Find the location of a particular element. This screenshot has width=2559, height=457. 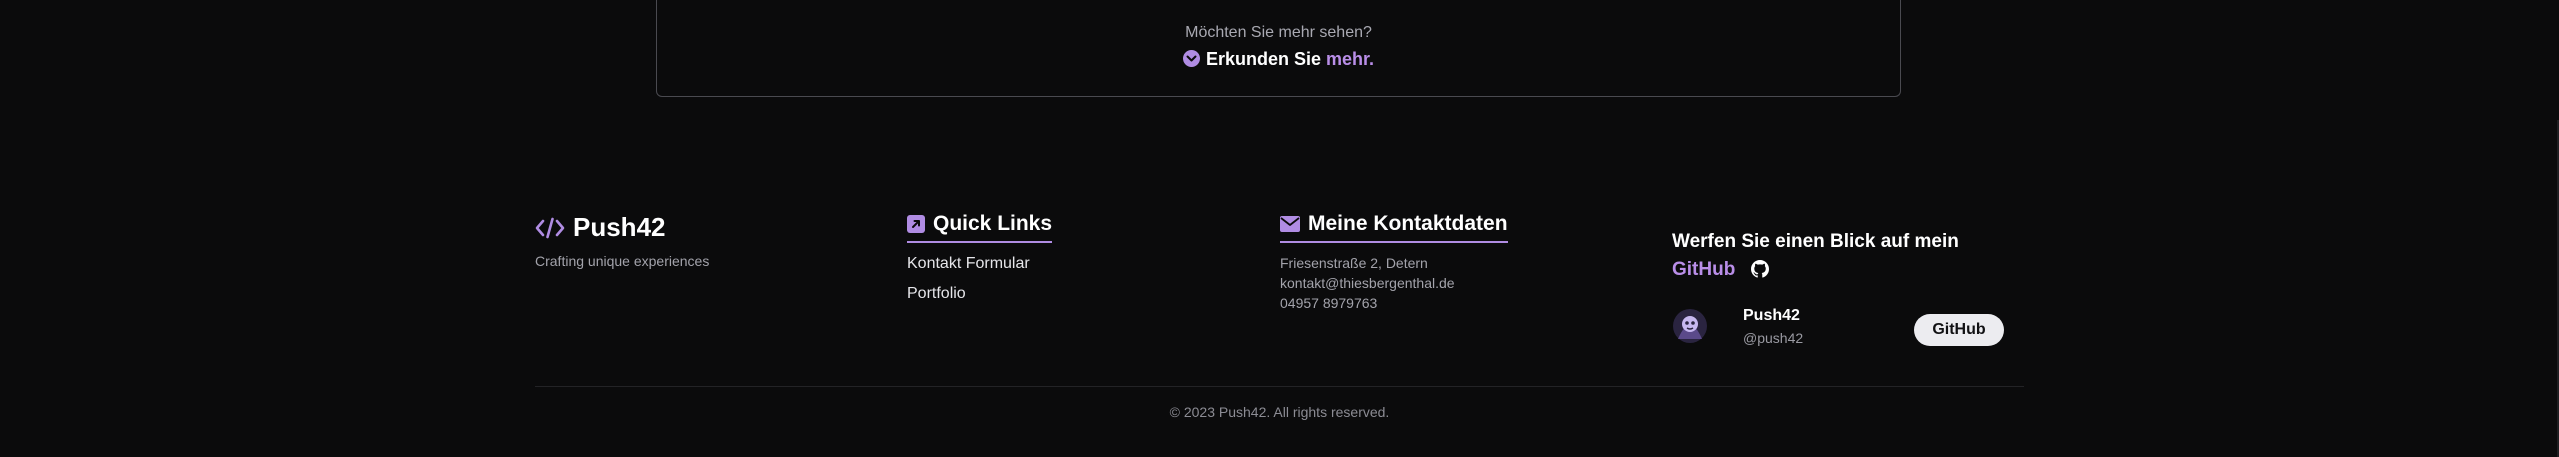

code-brackets-icon is located at coordinates (550, 228).